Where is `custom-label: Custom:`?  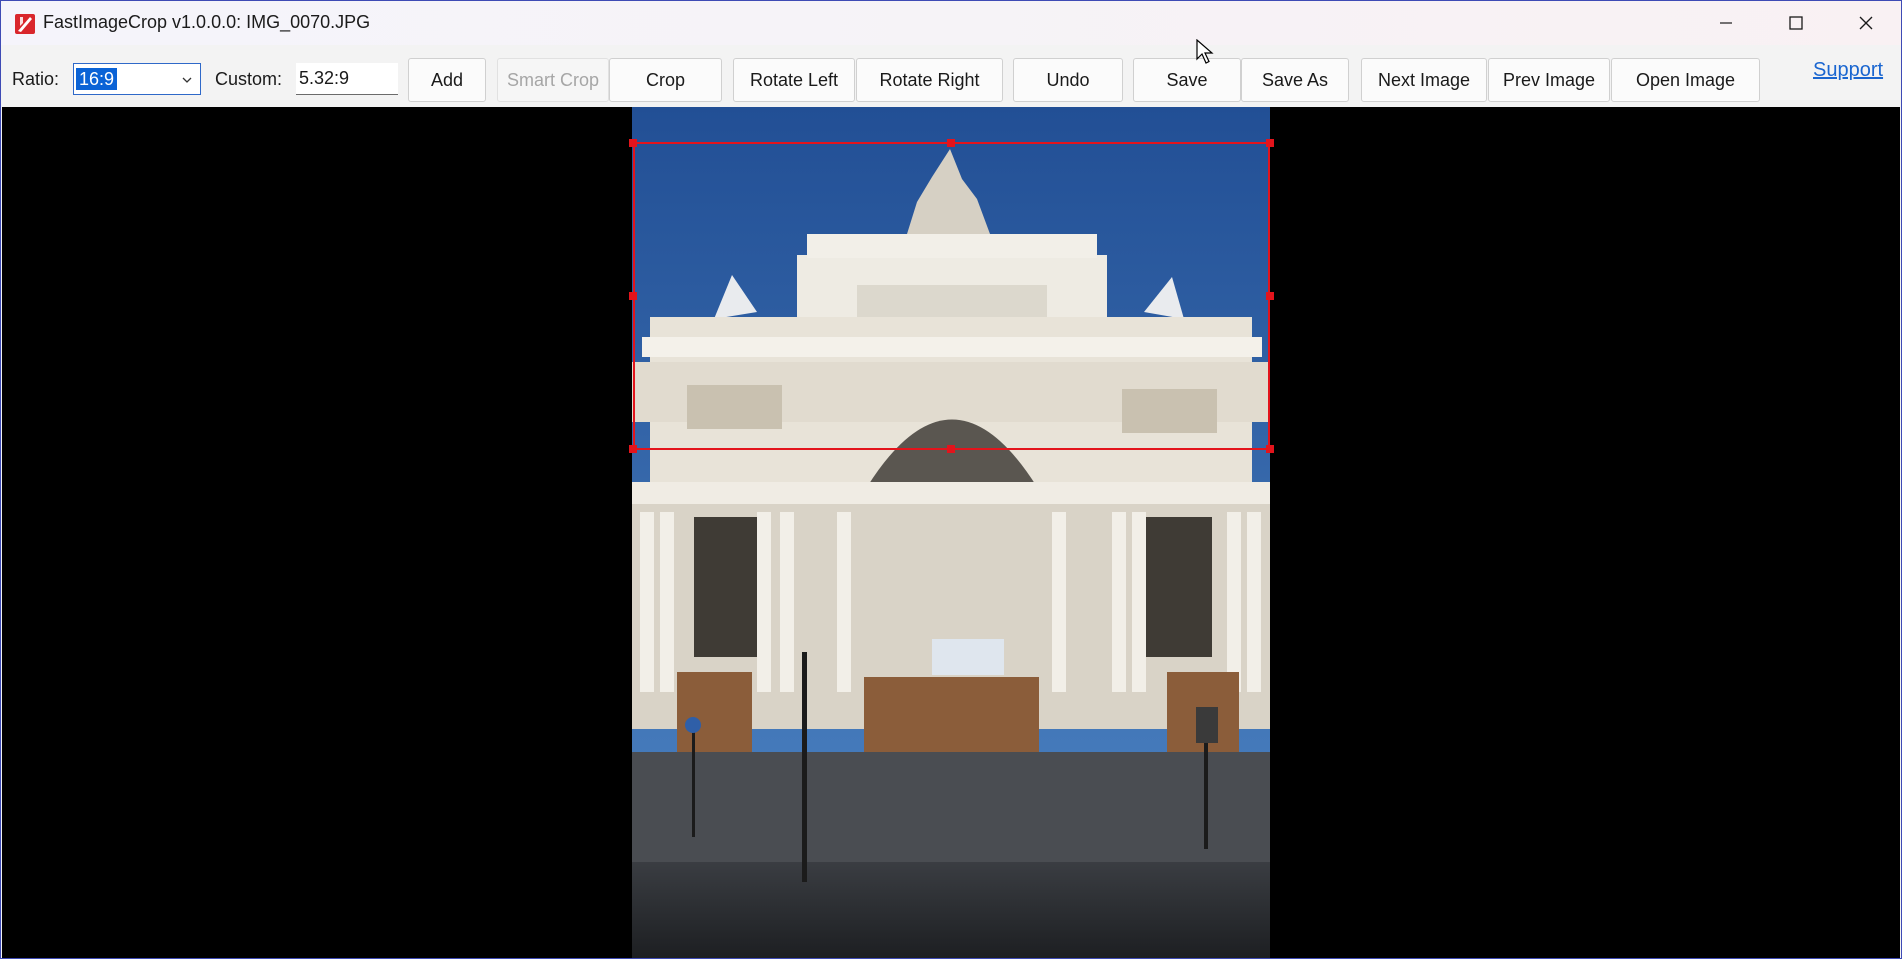
custom-label: Custom: is located at coordinates (249, 79).